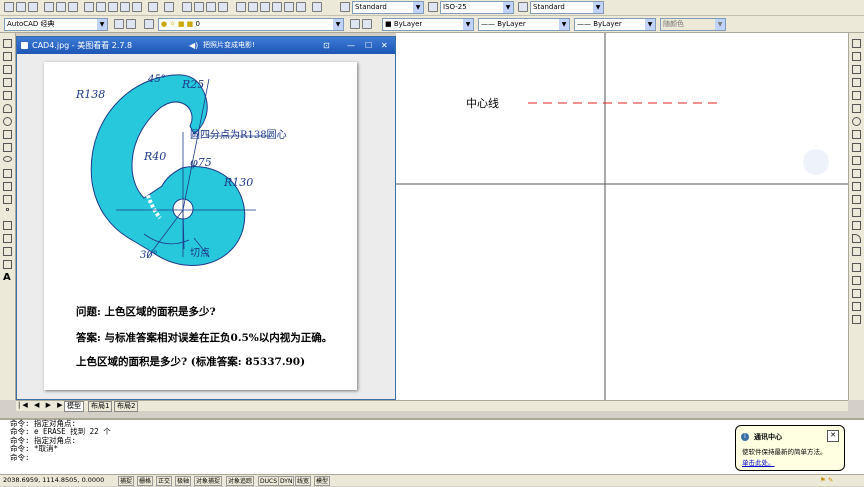 Image resolution: width=864 pixels, height=487 pixels. I want to click on offset-icon, so click(856, 82).